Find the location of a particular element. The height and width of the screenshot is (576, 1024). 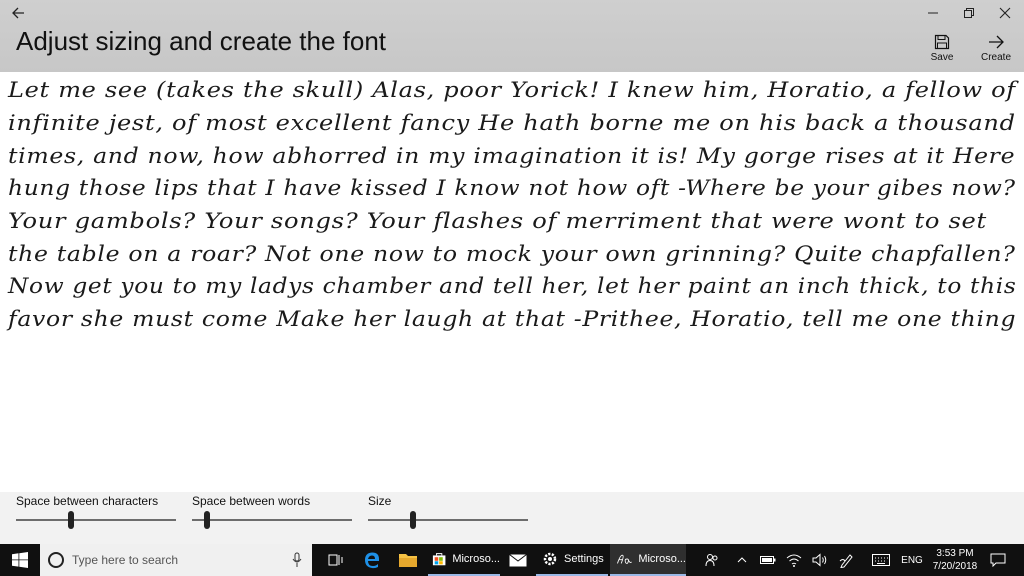

word-spacing-slider is located at coordinates (272, 520).